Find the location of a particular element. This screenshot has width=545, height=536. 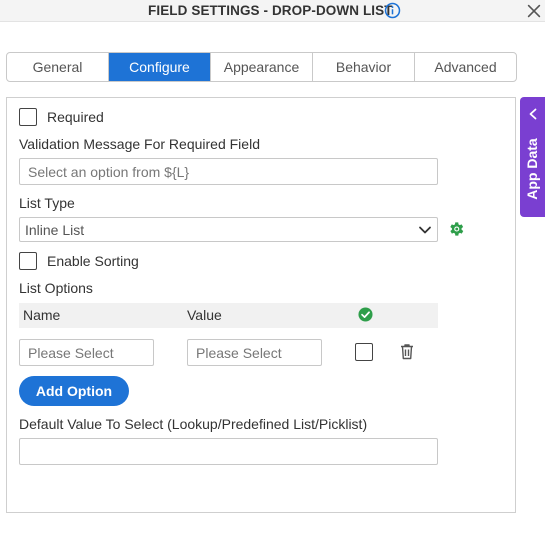

required-checkbox is located at coordinates (28, 117).